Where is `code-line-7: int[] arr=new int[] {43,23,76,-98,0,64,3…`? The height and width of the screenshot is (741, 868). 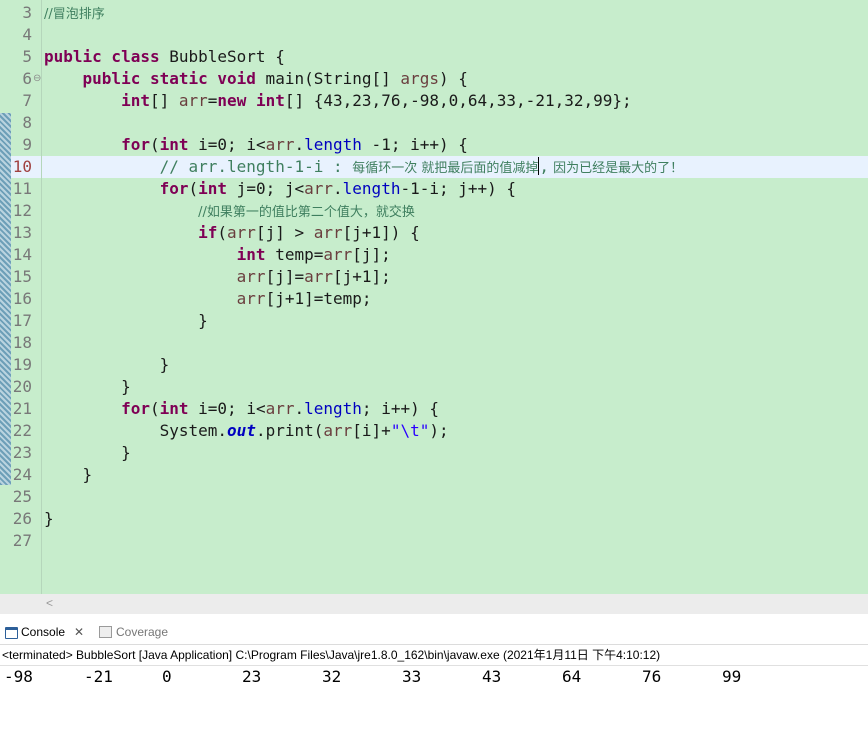 code-line-7: int[] arr=new int[] {43,23,76,-98,0,64,3… is located at coordinates (338, 101).